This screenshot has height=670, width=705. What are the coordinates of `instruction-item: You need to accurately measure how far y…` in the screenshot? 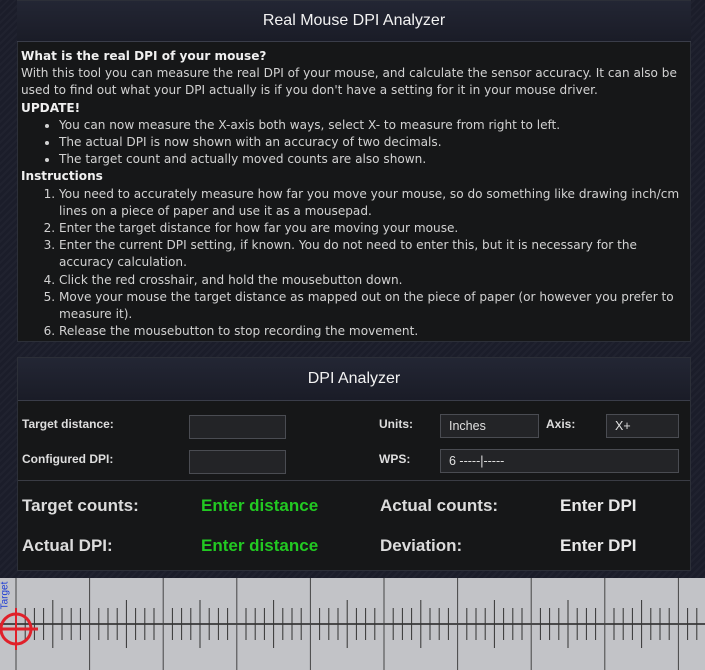 It's located at (373, 203).